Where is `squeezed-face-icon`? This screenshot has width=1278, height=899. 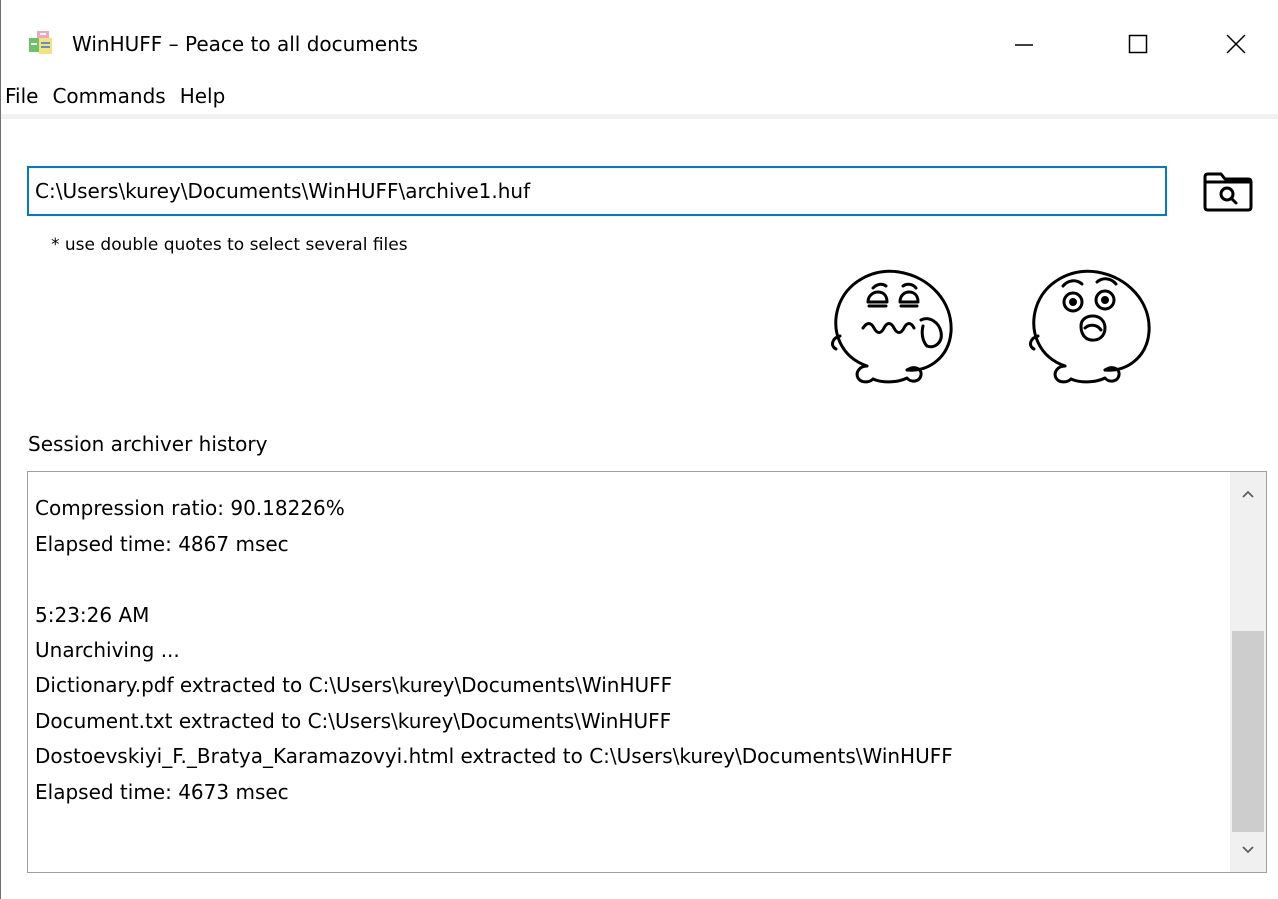 squeezed-face-icon is located at coordinates (892, 326).